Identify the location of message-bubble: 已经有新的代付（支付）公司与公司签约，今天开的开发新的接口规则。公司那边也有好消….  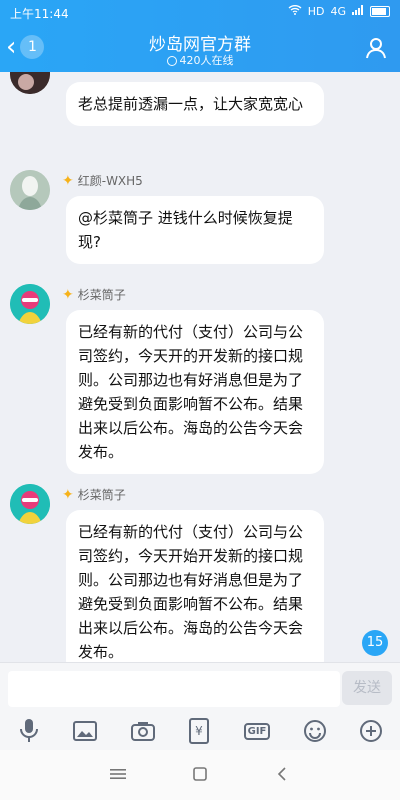
(195, 392).